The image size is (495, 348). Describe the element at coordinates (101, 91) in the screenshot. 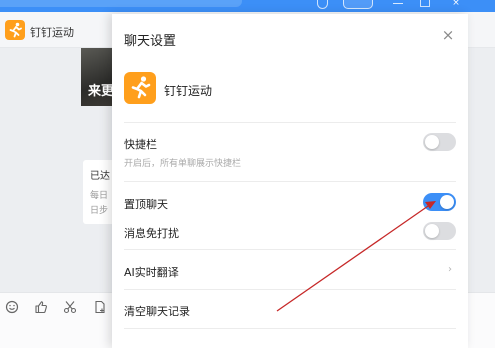

I see `photo-message-text: 来更` at that location.